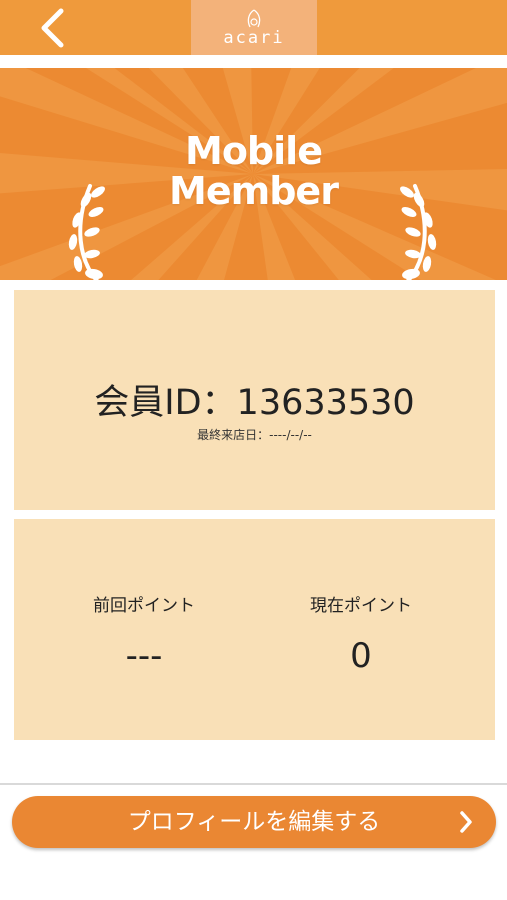 Image resolution: width=507 pixels, height=900 pixels. I want to click on last-visit-date: 最終来店日：----/--/--, so click(254, 435).